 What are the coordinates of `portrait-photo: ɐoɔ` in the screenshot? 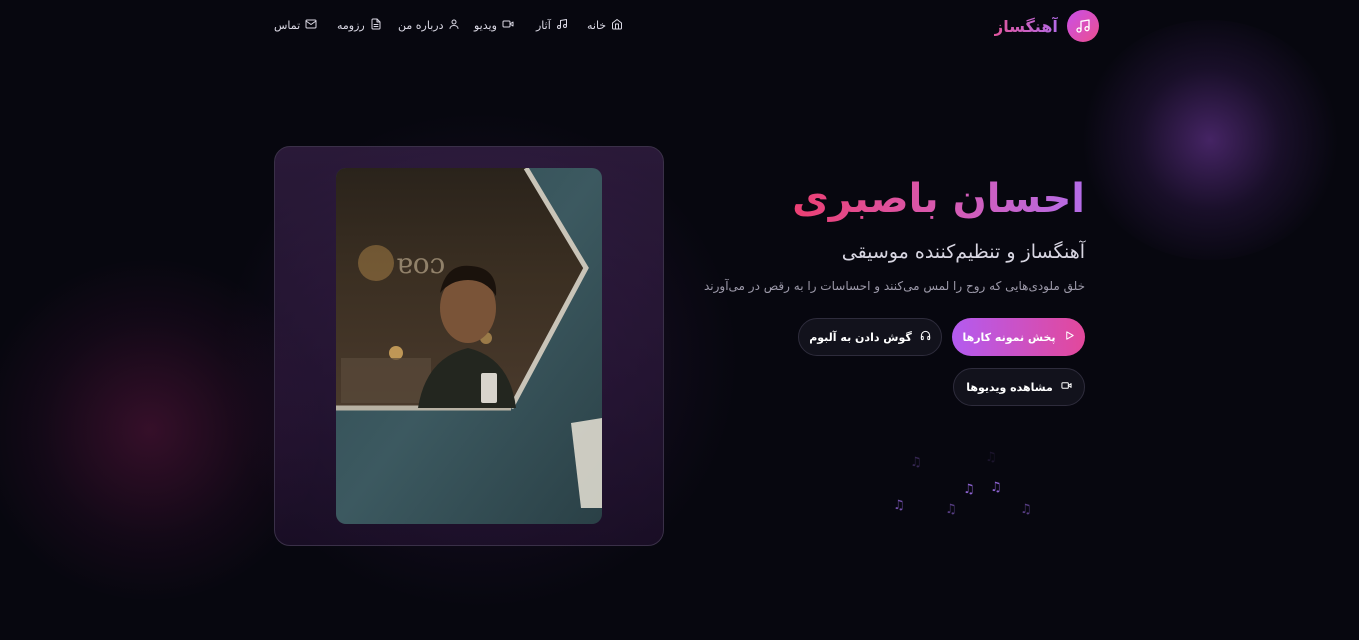 It's located at (469, 346).